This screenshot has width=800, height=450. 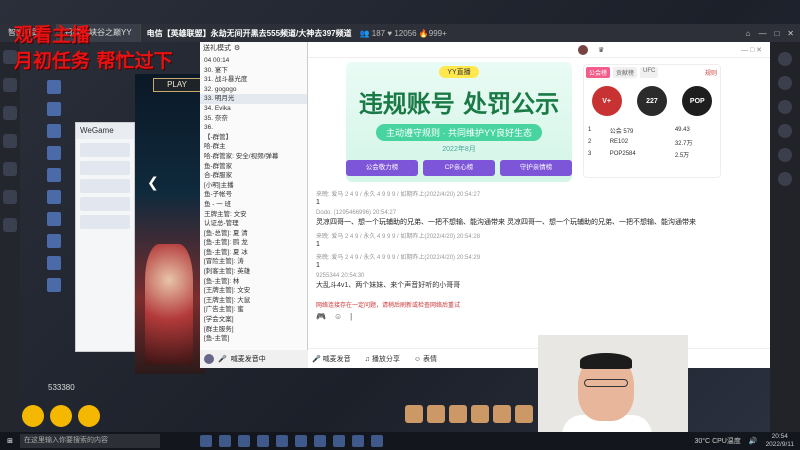 I want to click on channel-row: [鱼-主管]: 夏 冰, so click(x=253, y=253).